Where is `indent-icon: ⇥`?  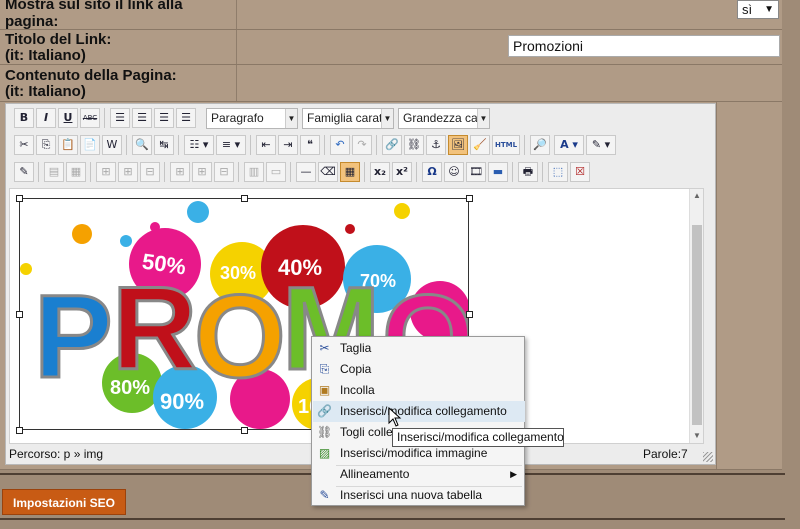
indent-icon: ⇥ is located at coordinates (288, 145).